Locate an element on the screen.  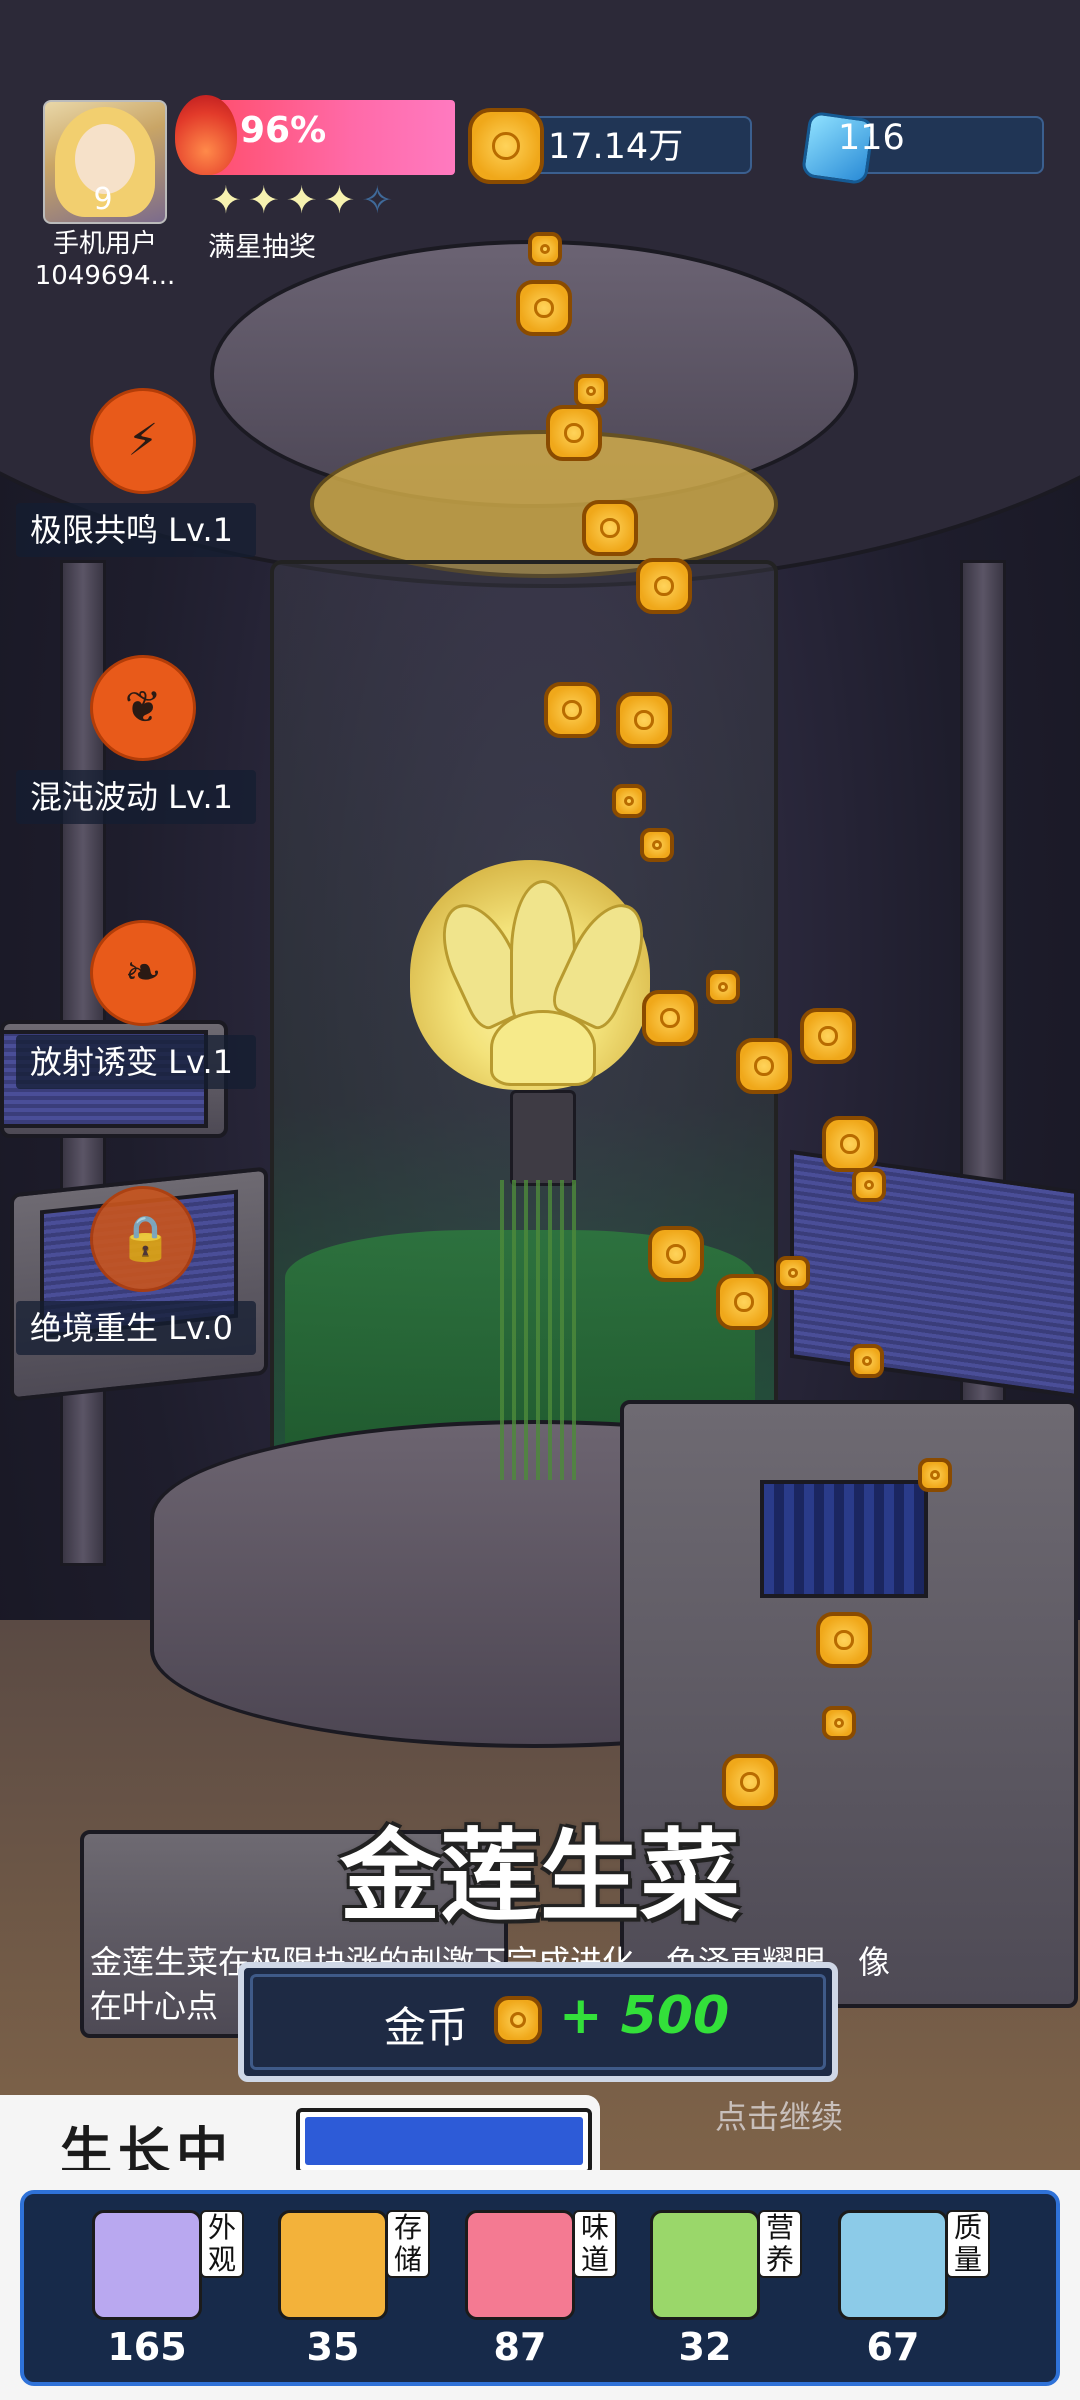
stat-value: 32 is located at coordinates (705, 2347).